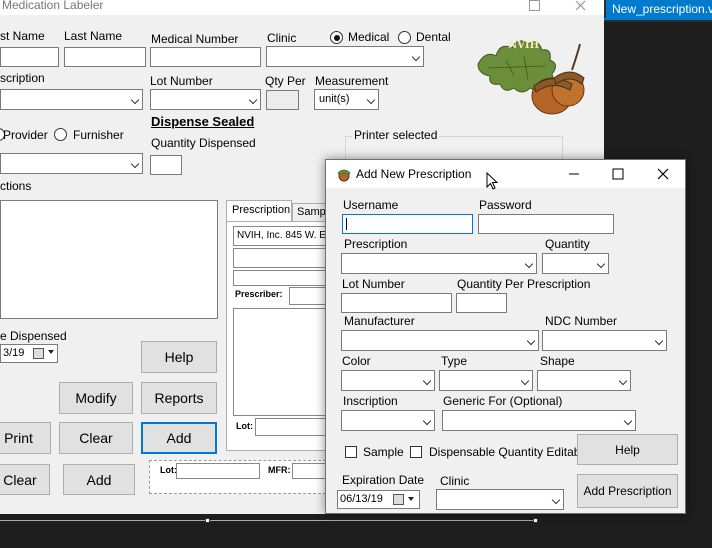 The height and width of the screenshot is (548, 712). Describe the element at coordinates (539, 420) in the screenshot. I see `generic-for-select` at that location.